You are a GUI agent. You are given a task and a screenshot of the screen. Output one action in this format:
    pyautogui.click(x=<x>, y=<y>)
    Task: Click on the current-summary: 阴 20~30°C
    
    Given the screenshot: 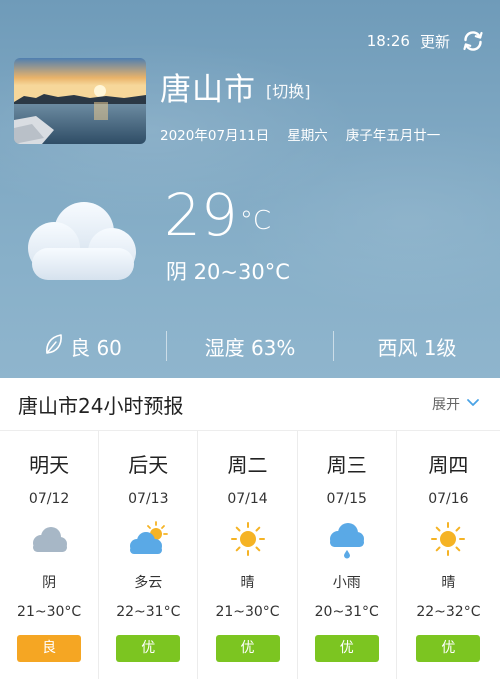 What is the action you would take?
    pyautogui.click(x=228, y=272)
    